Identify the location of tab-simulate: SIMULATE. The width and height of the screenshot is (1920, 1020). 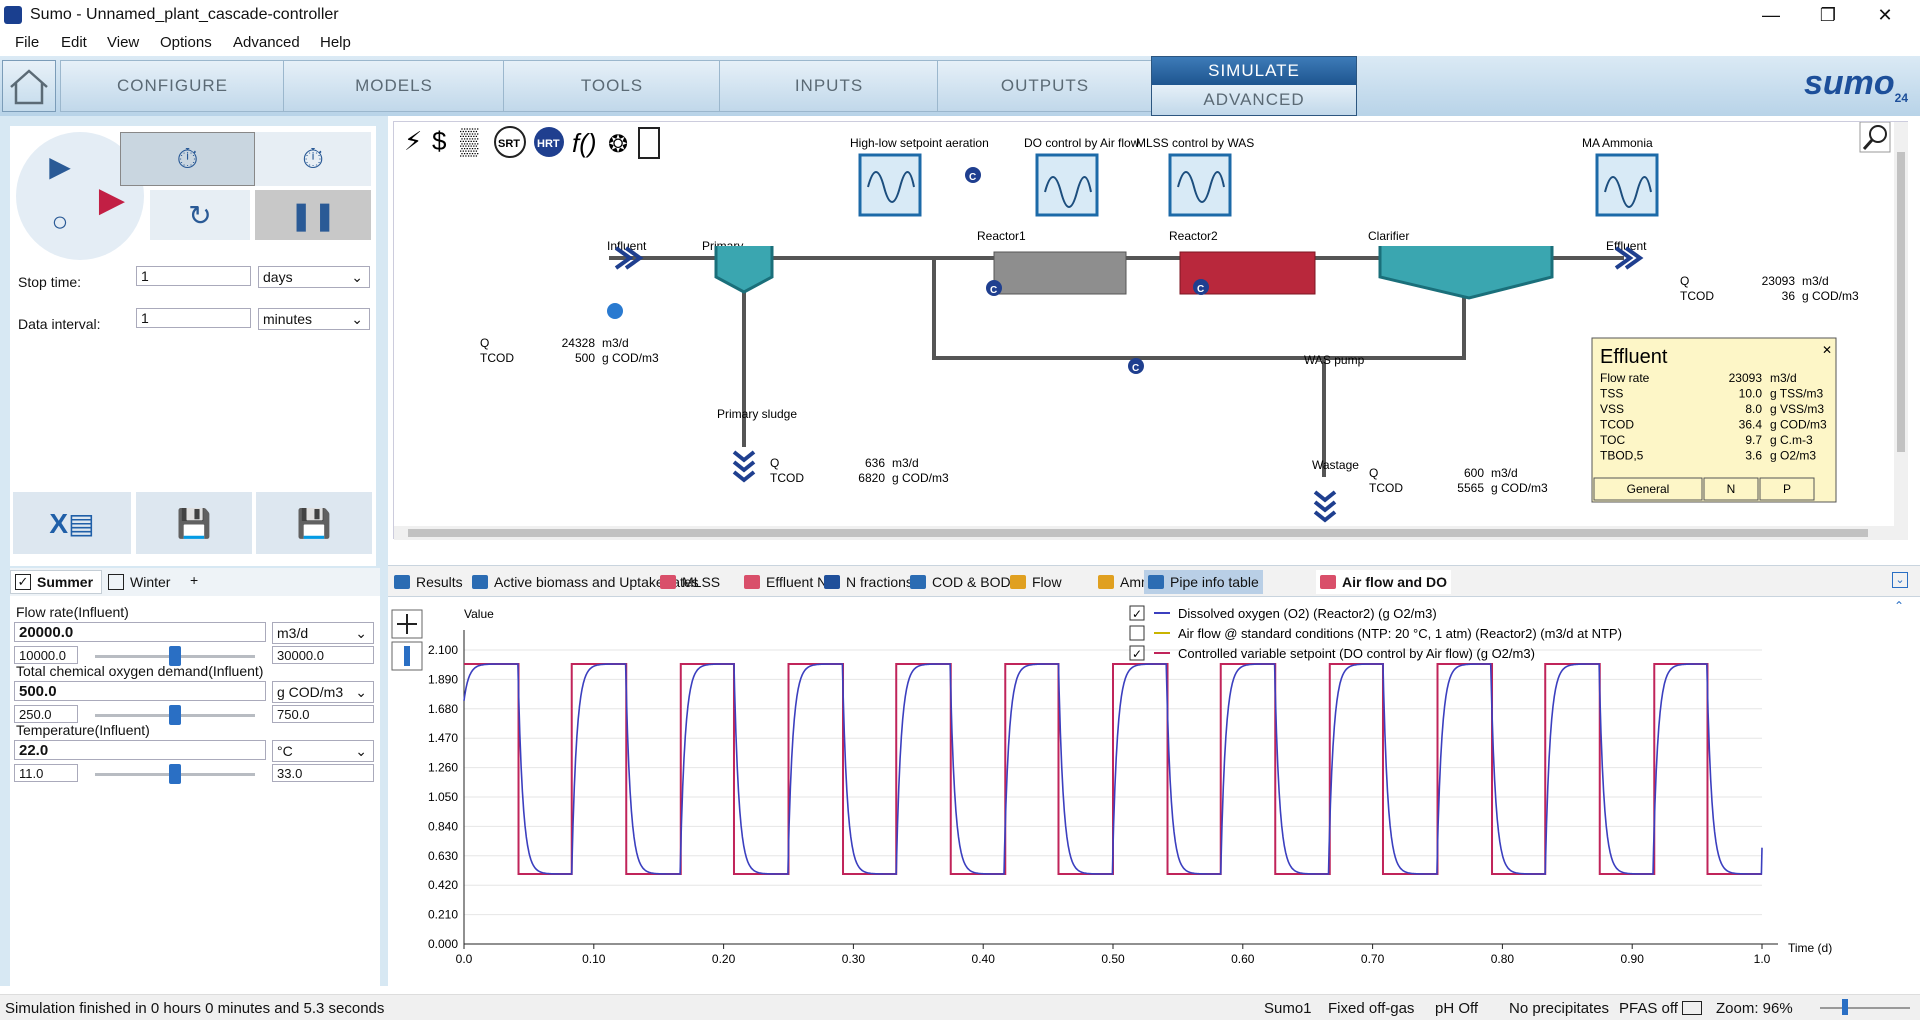
(1254, 71).